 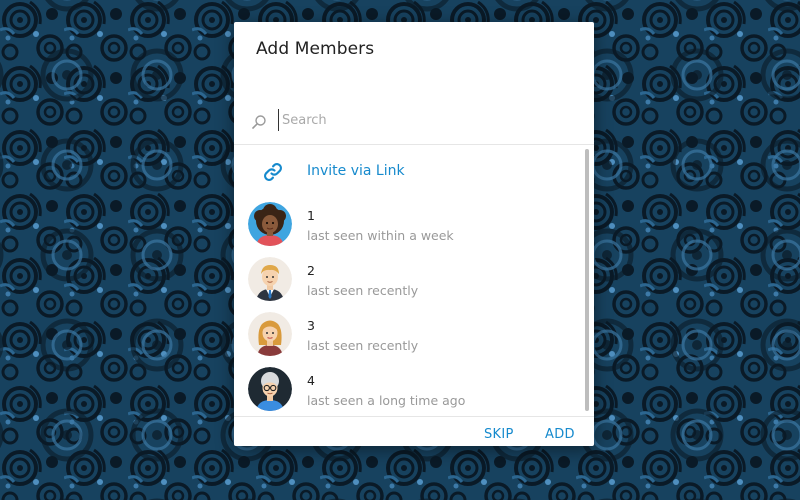 What do you see at coordinates (259, 122) in the screenshot?
I see `search-icon` at bounding box center [259, 122].